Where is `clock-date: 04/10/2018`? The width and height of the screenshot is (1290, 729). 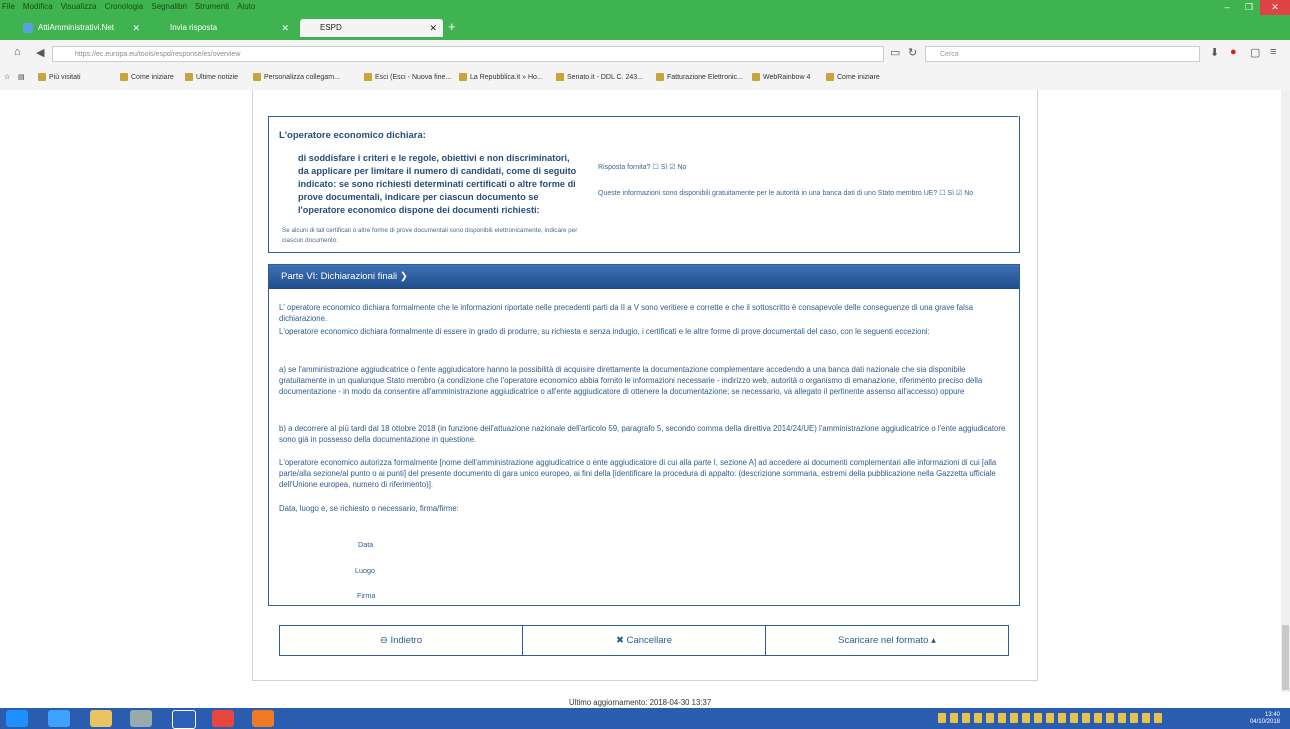
clock-date: 04/10/2018 is located at coordinates (1264, 722).